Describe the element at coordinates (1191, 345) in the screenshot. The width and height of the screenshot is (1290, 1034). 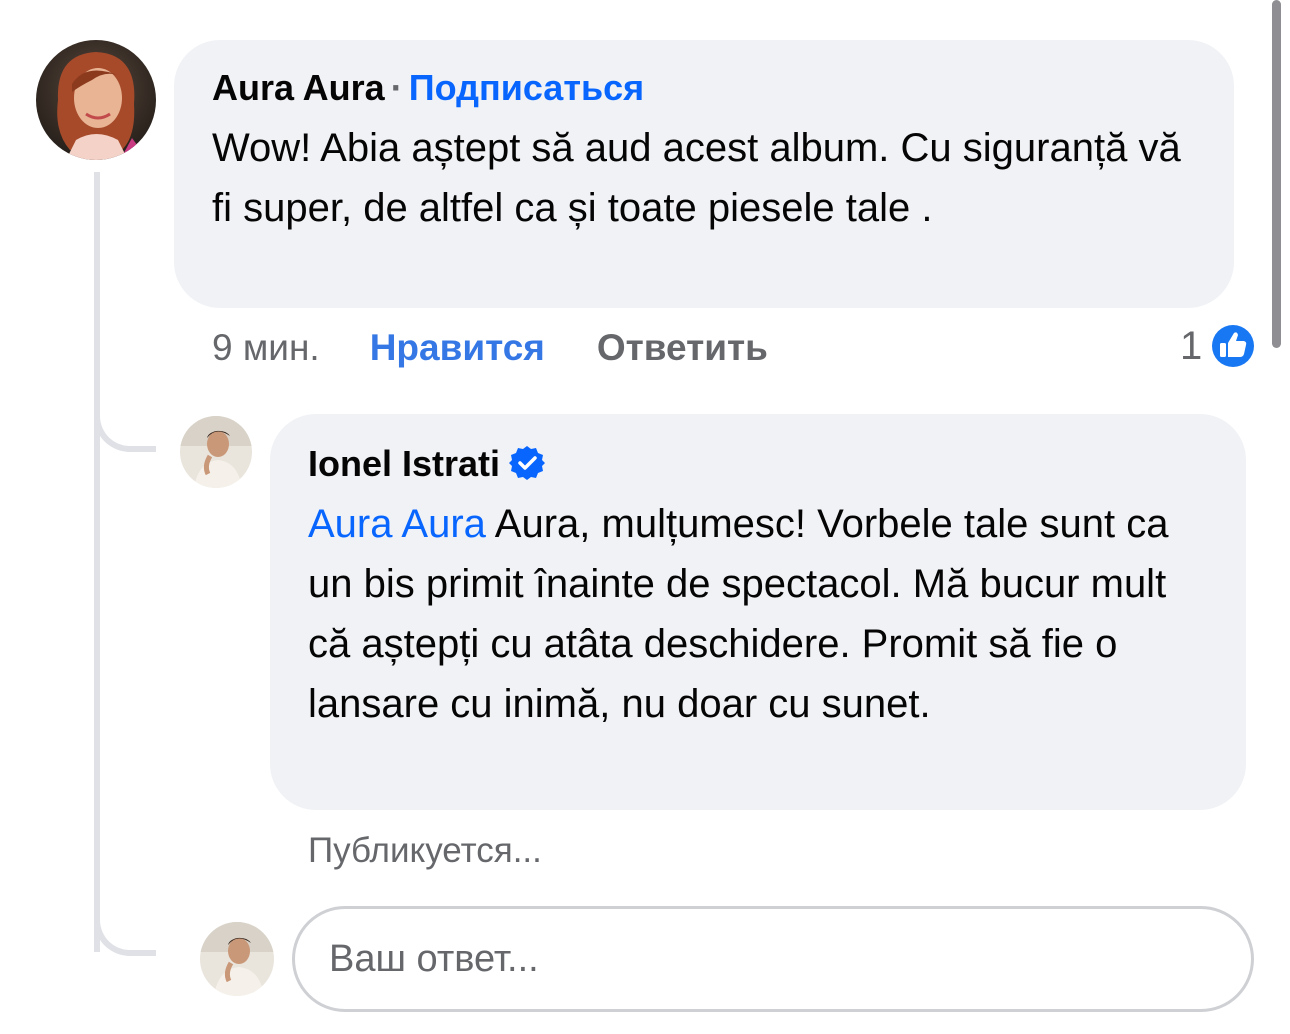
I see `reaction-count: 1` at that location.